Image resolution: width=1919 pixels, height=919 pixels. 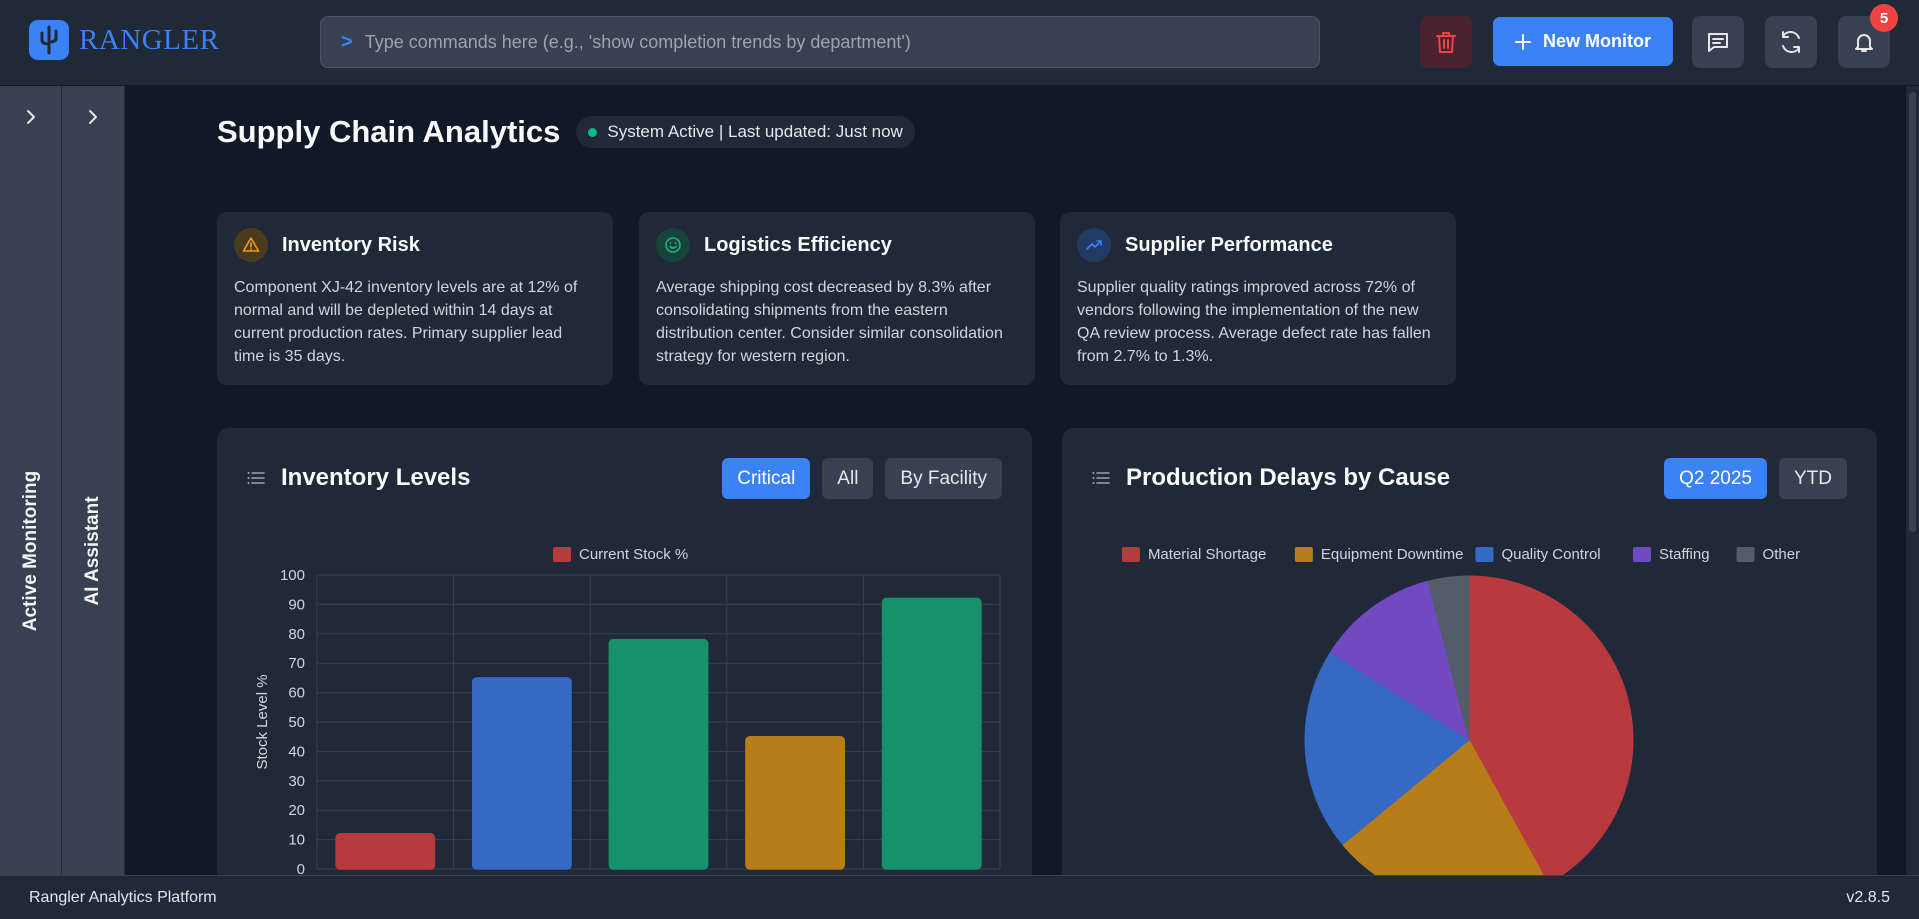 I want to click on panel-title: Inventory Levels, so click(x=376, y=477).